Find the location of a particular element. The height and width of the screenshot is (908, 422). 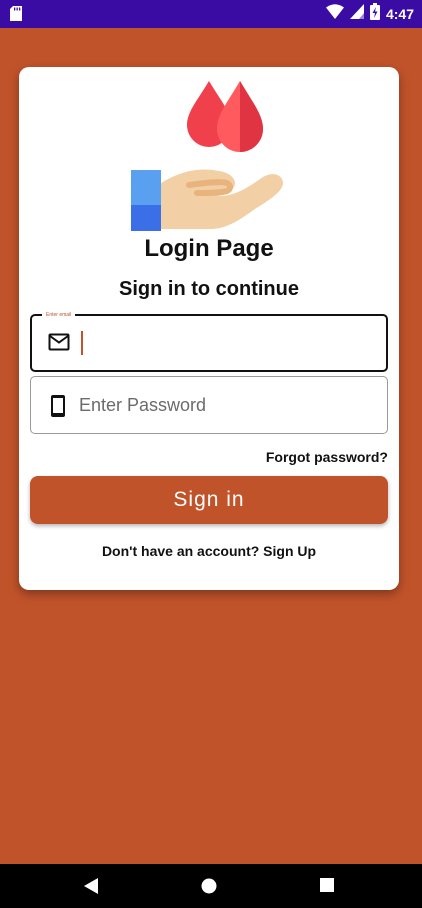

battery-charging-icon is located at coordinates (377, 14).